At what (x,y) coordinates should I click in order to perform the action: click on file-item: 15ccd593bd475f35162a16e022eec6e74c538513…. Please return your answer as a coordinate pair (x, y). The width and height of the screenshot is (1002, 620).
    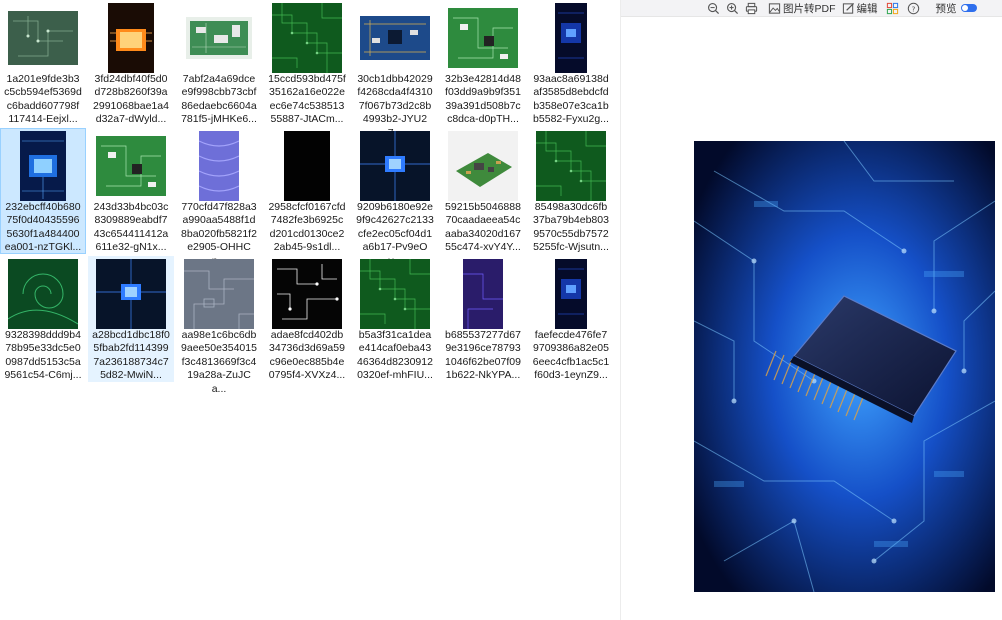
    Looking at the image, I should click on (307, 63).